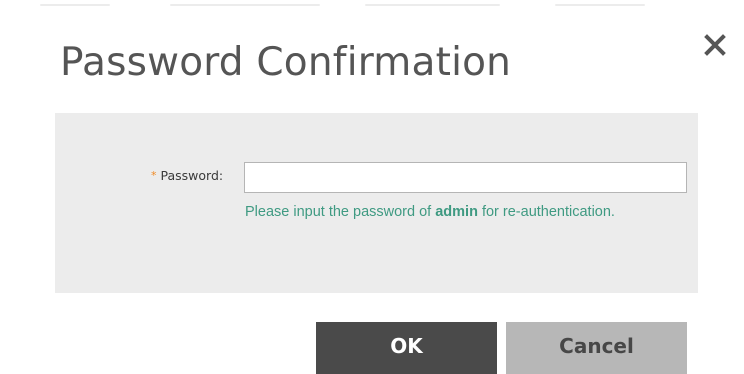 This screenshot has height=374, width=744. I want to click on cancel-button: Cancel, so click(596, 348).